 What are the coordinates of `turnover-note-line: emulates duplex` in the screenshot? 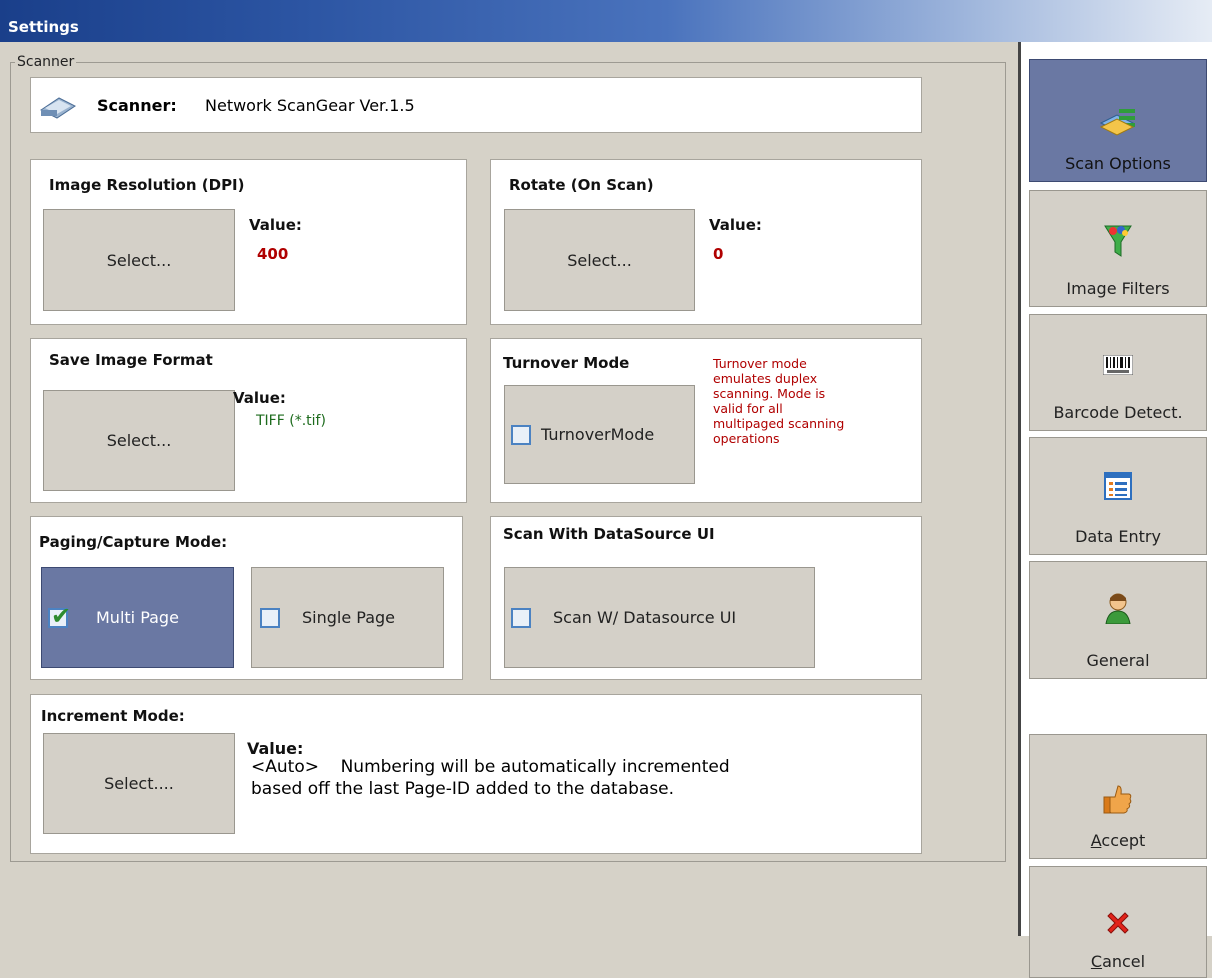 It's located at (765, 378).